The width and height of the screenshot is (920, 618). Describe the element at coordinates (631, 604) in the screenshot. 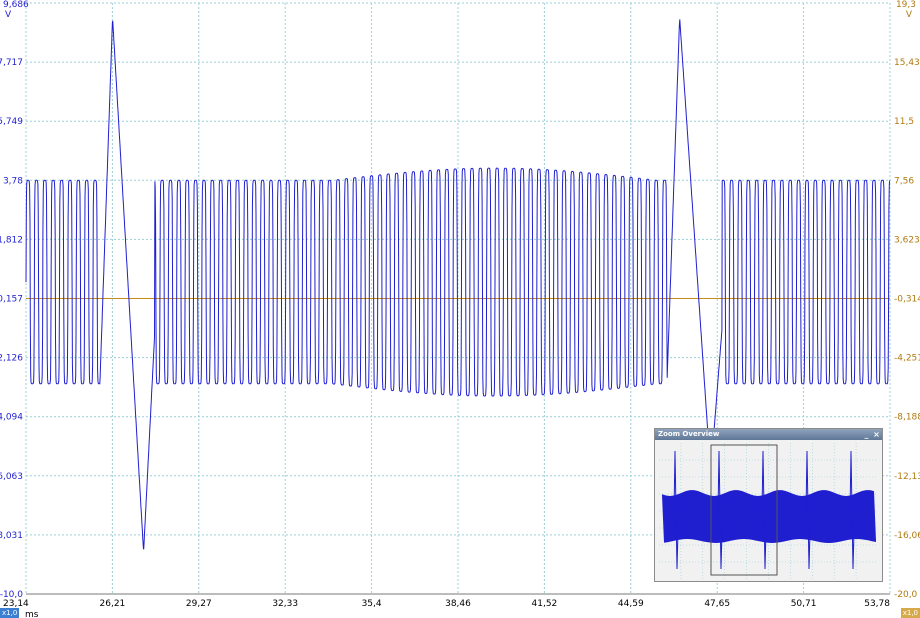

I see `x-axis-tick-label: 44,59` at that location.